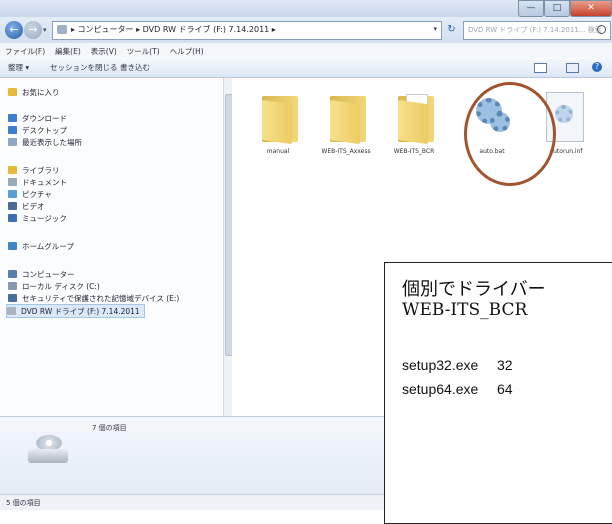  Describe the element at coordinates (540, 68) in the screenshot. I see `change-view-icon` at that location.